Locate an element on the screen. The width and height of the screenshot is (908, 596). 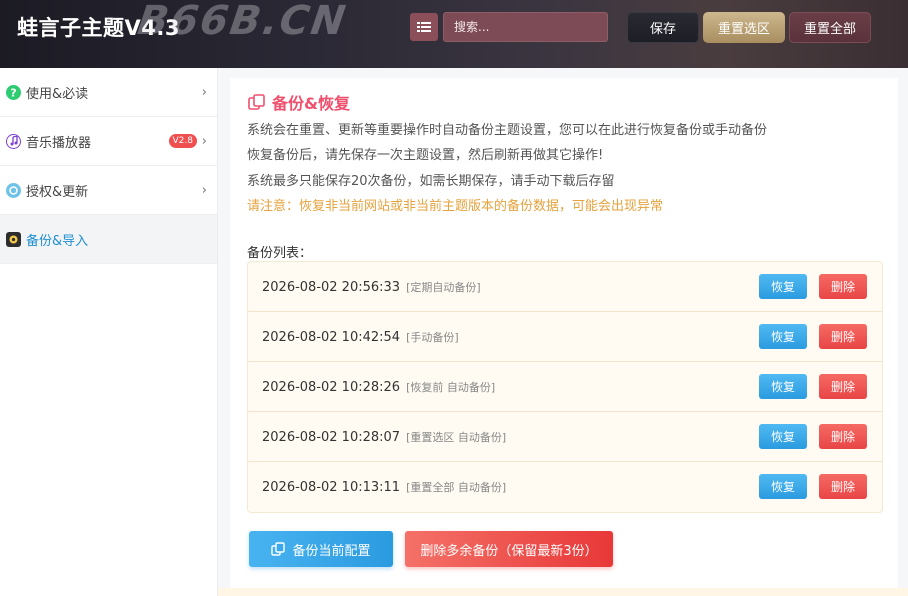
section-title: 备份&恢复 is located at coordinates (299, 102).